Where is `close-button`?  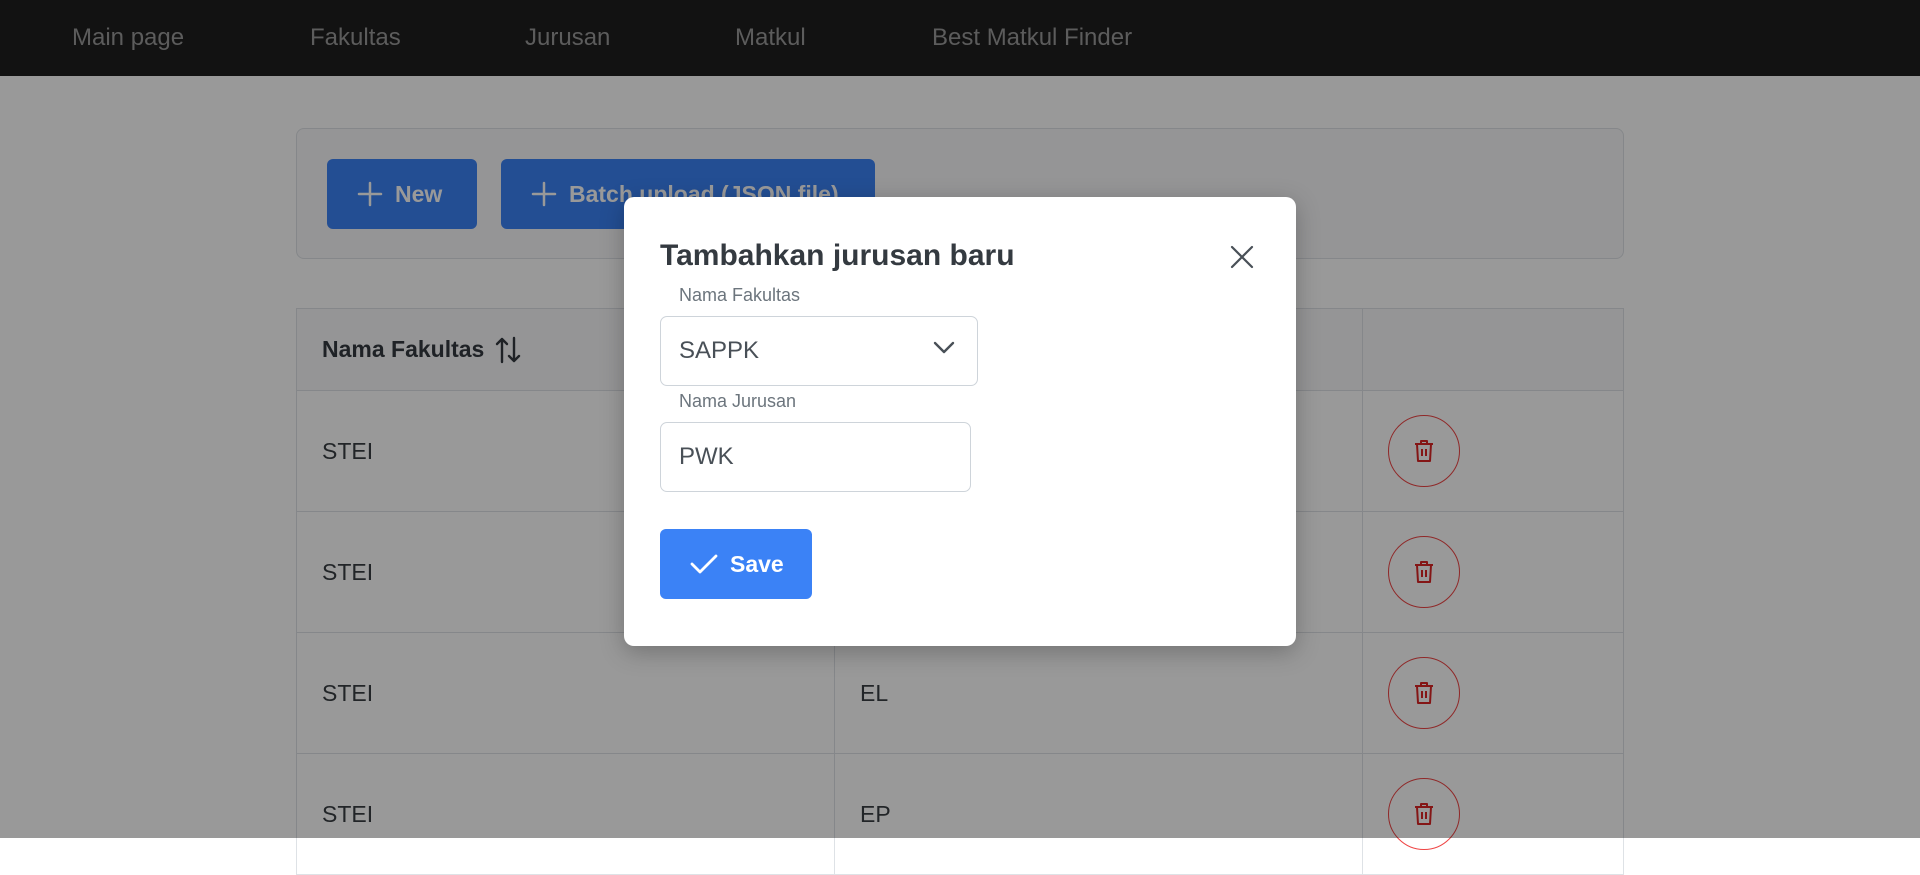
close-button is located at coordinates (1242, 257).